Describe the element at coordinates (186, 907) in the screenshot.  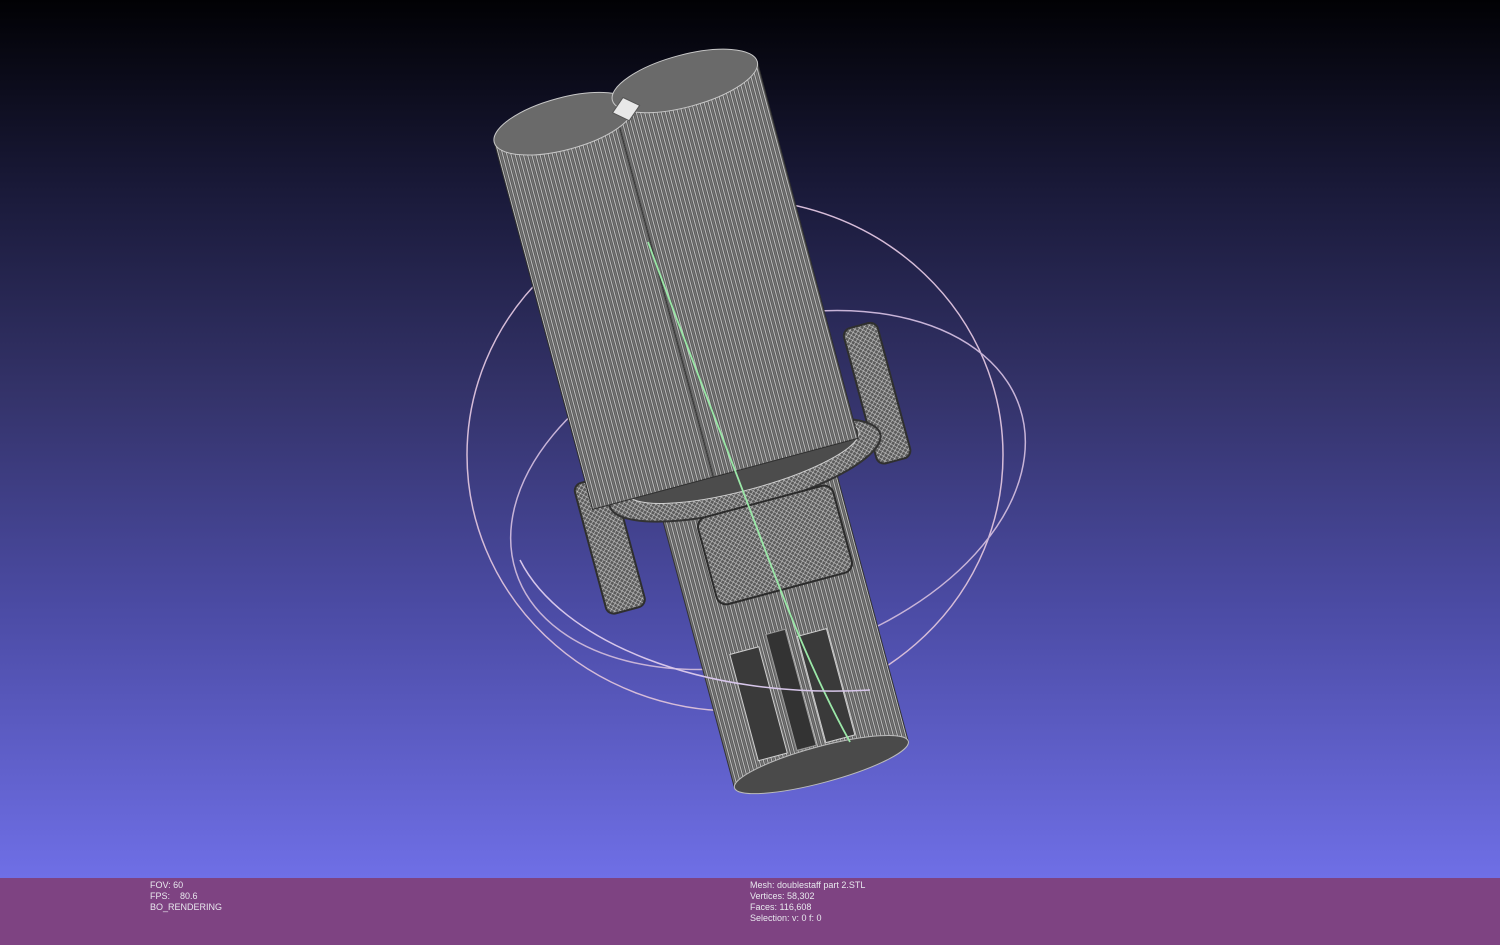
I see `render-mode: BO_RENDERING` at that location.